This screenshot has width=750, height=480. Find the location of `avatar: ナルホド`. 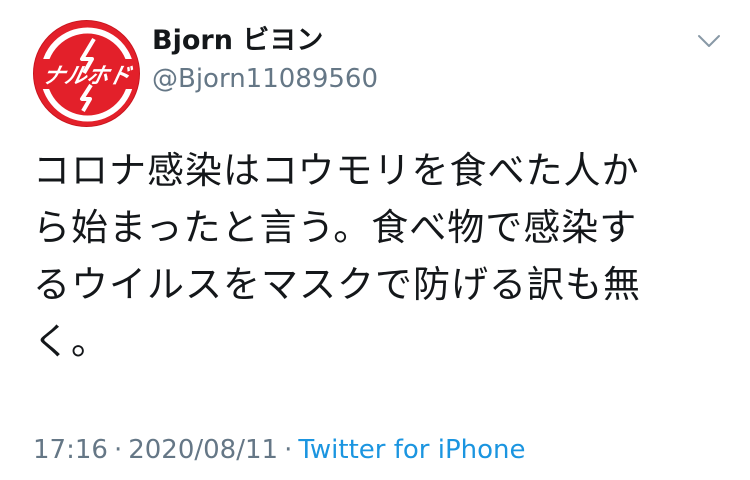

avatar: ナルホド is located at coordinates (86, 73).